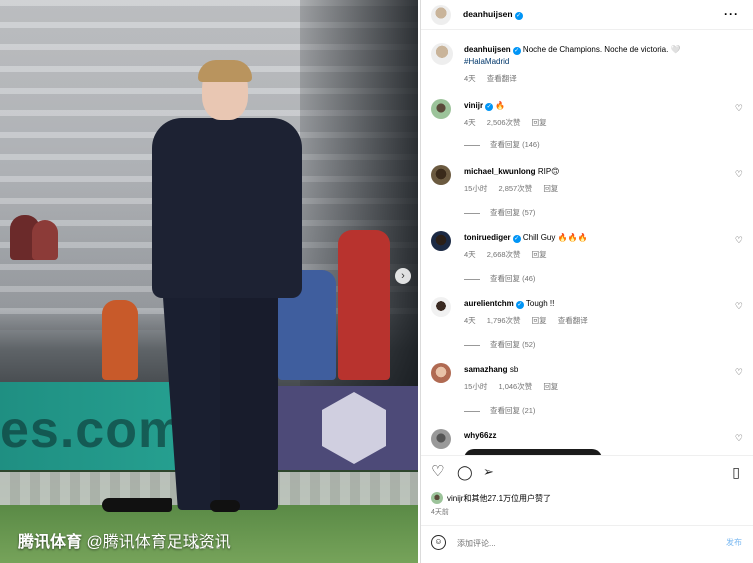 This screenshot has height=563, width=753. I want to click on watermark: 腾讯体育 @腾讯体育足球资讯, so click(124, 540).